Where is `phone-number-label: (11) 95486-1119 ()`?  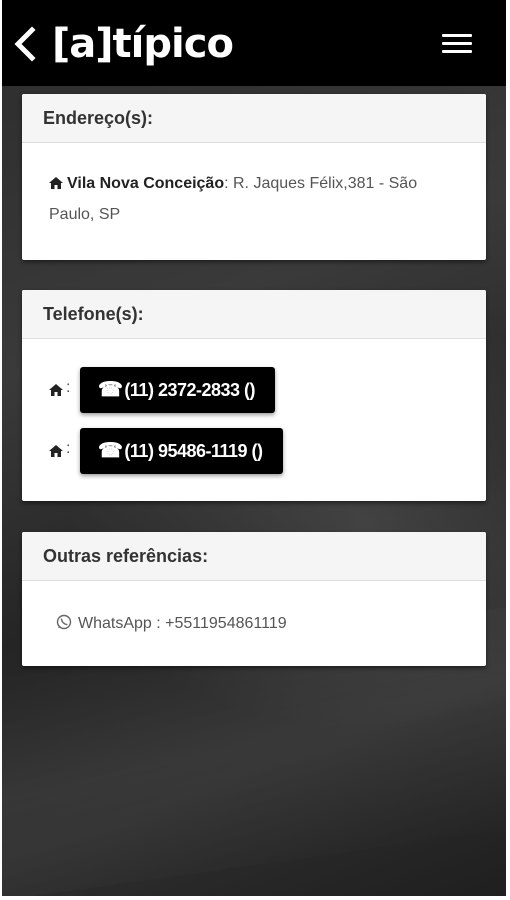 phone-number-label: (11) 95486-1119 () is located at coordinates (193, 451).